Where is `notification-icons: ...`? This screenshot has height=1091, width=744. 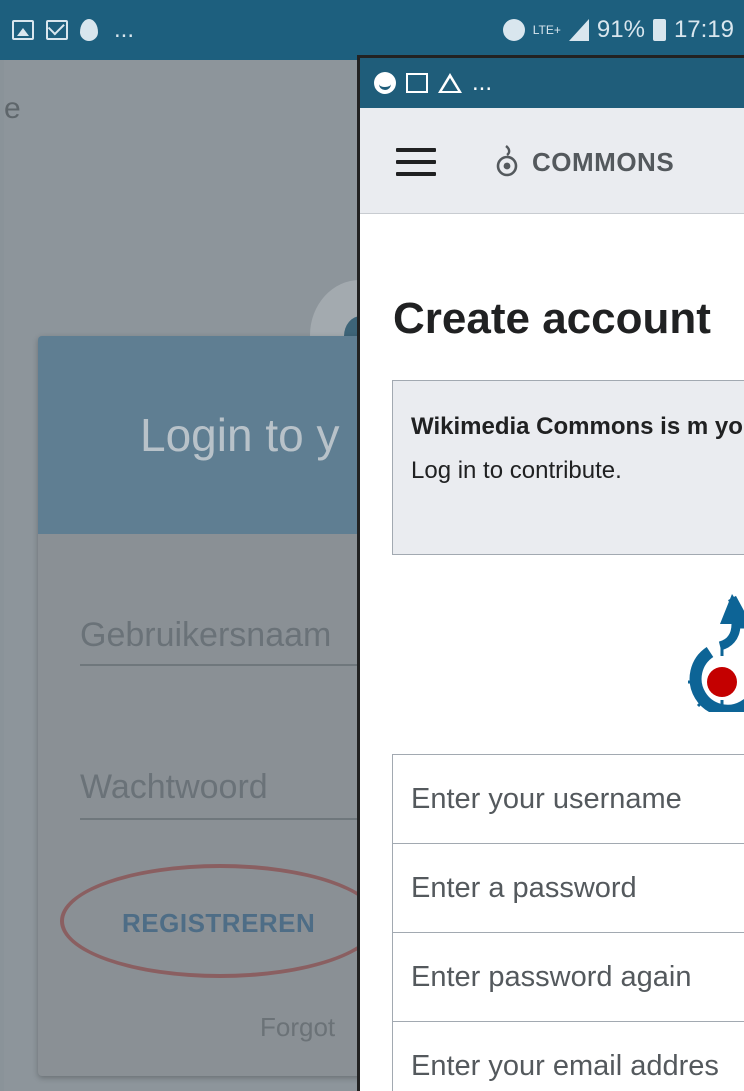
notification-icons: ... is located at coordinates (73, 30).